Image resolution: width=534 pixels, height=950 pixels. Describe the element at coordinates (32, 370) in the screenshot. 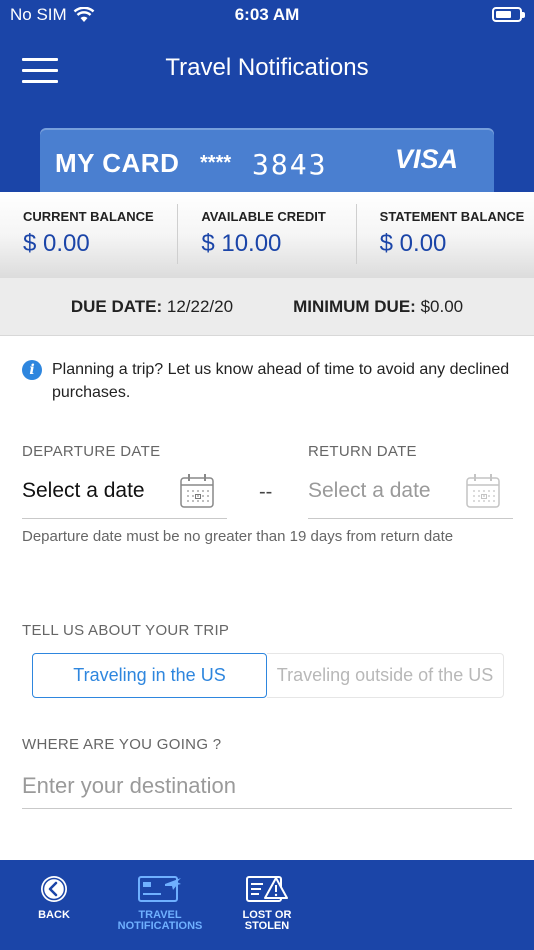

I see `info-icon: i` at that location.